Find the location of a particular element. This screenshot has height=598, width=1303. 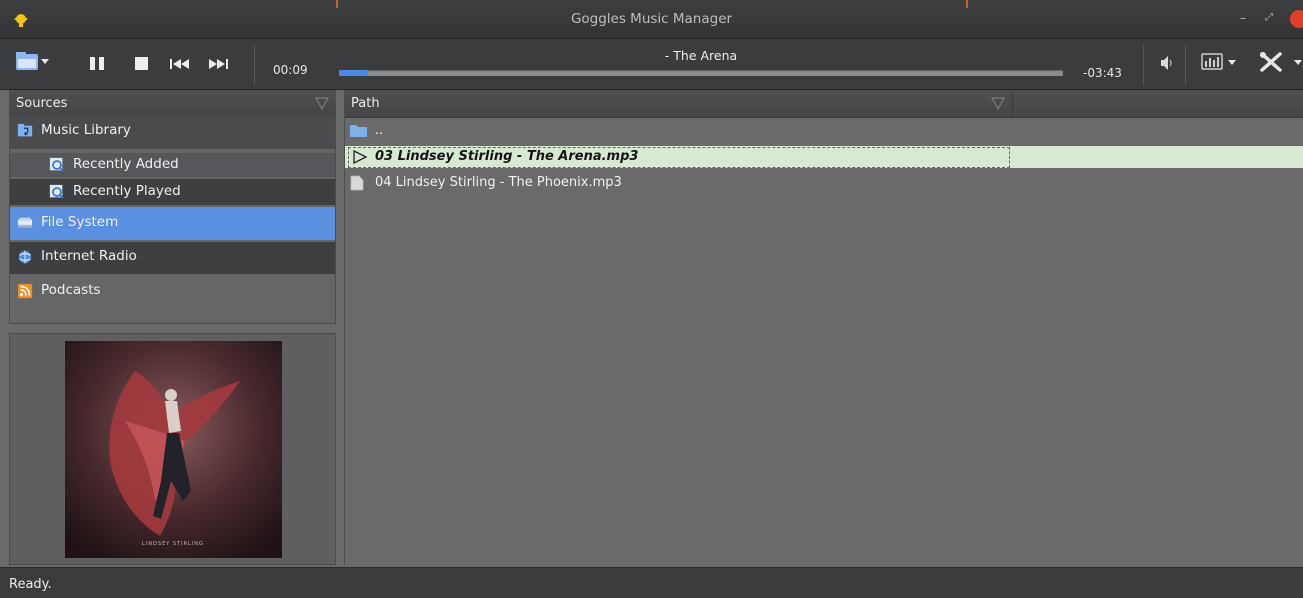

folder-icon is located at coordinates (358, 131).